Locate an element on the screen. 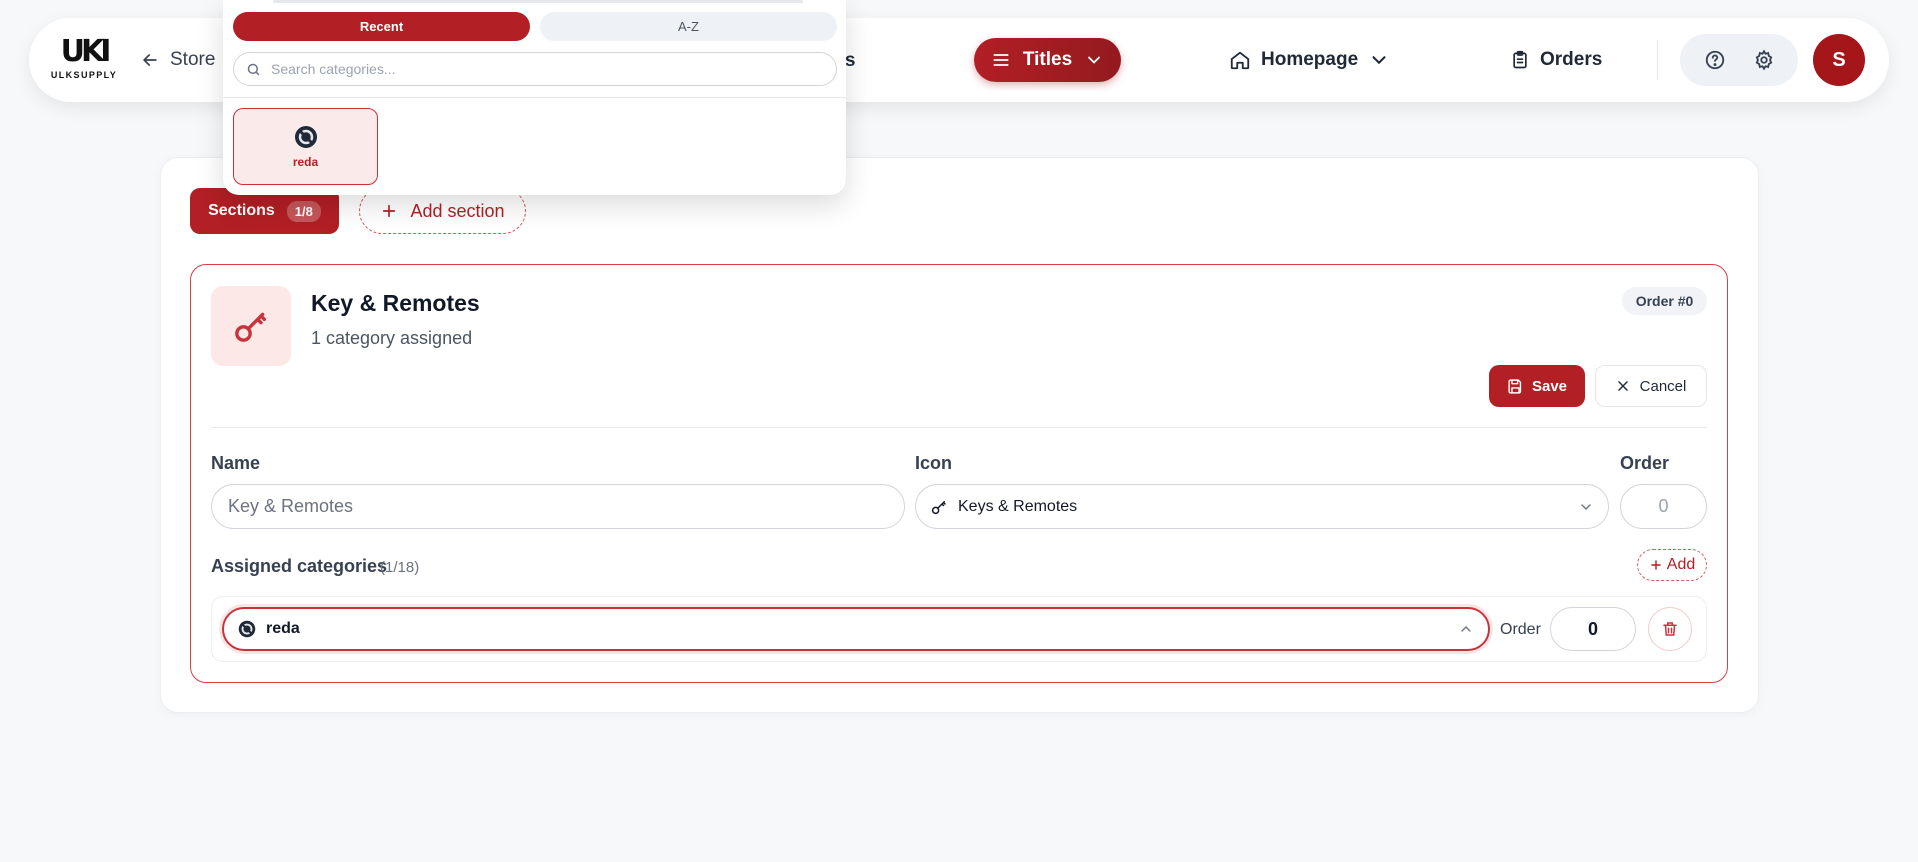 The image size is (1918, 862). settings-button is located at coordinates (1764, 60).